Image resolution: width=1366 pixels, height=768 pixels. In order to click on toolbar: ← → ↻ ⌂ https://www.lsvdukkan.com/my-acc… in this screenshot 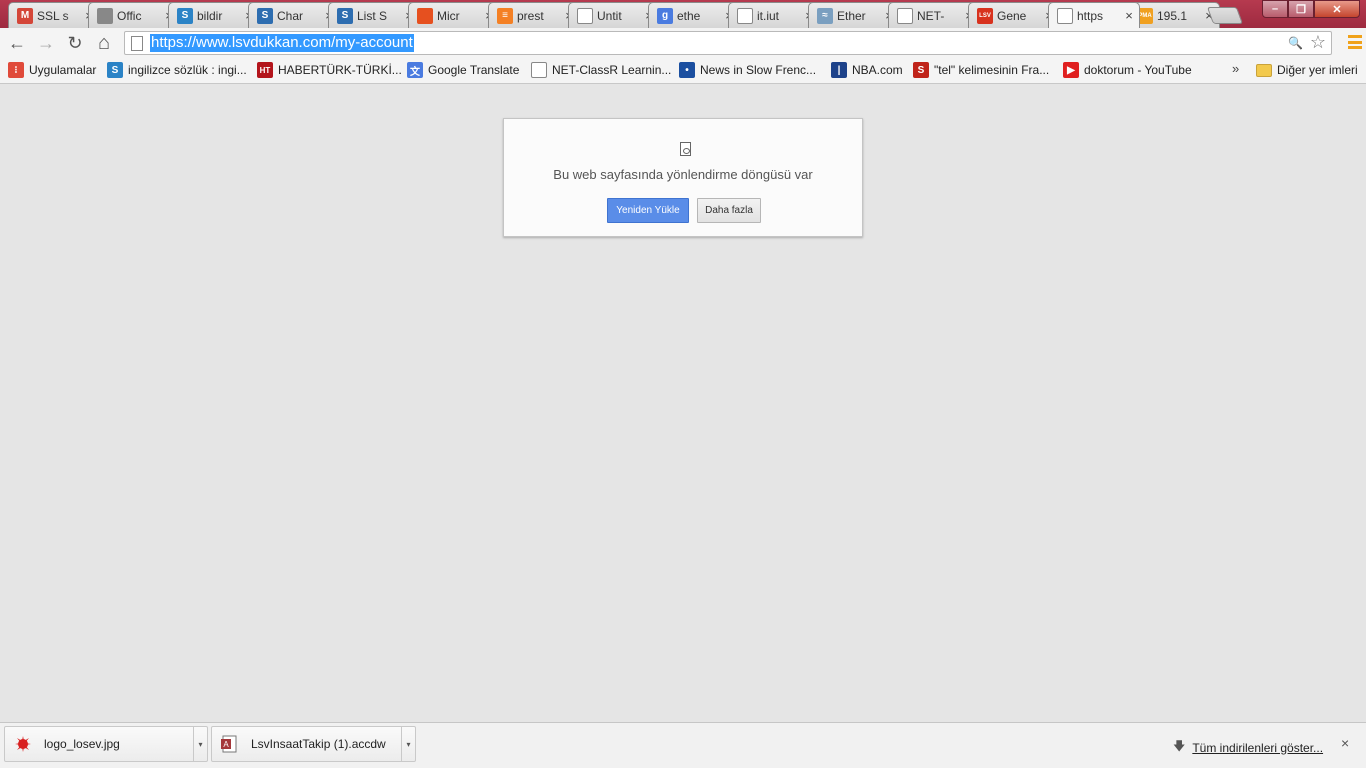, I will do `click(683, 42)`.